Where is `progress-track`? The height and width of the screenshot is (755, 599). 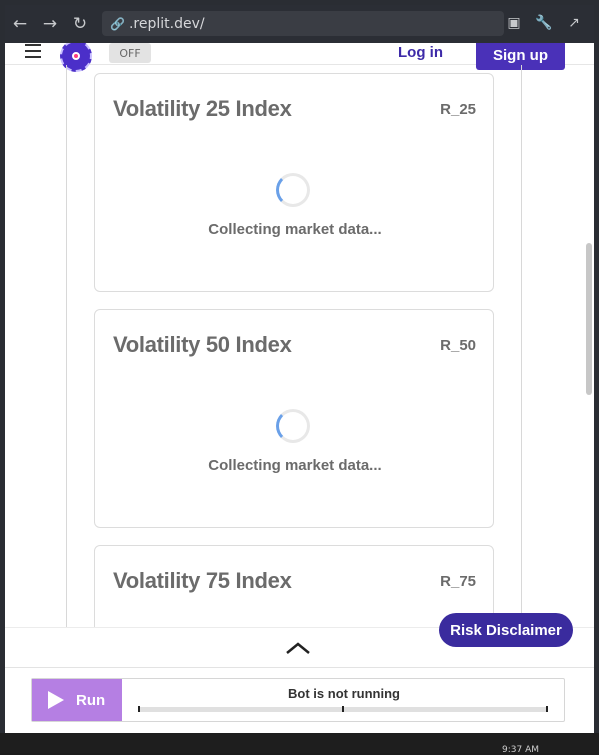
progress-track is located at coordinates (343, 709).